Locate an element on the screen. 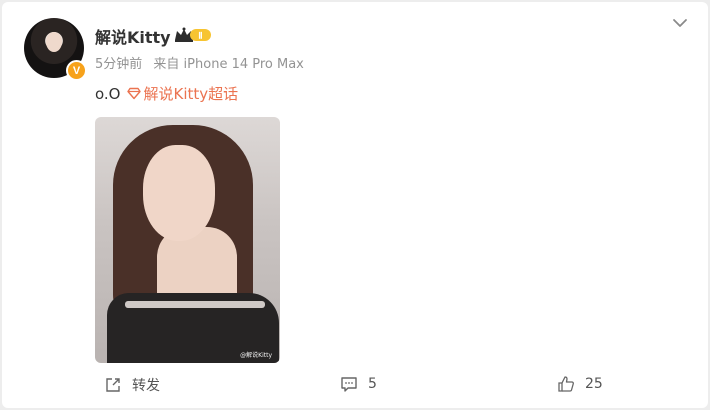  like-count: 25 is located at coordinates (594, 384).